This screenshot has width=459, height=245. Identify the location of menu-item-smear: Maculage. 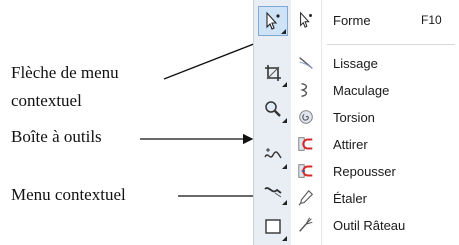
(375, 90).